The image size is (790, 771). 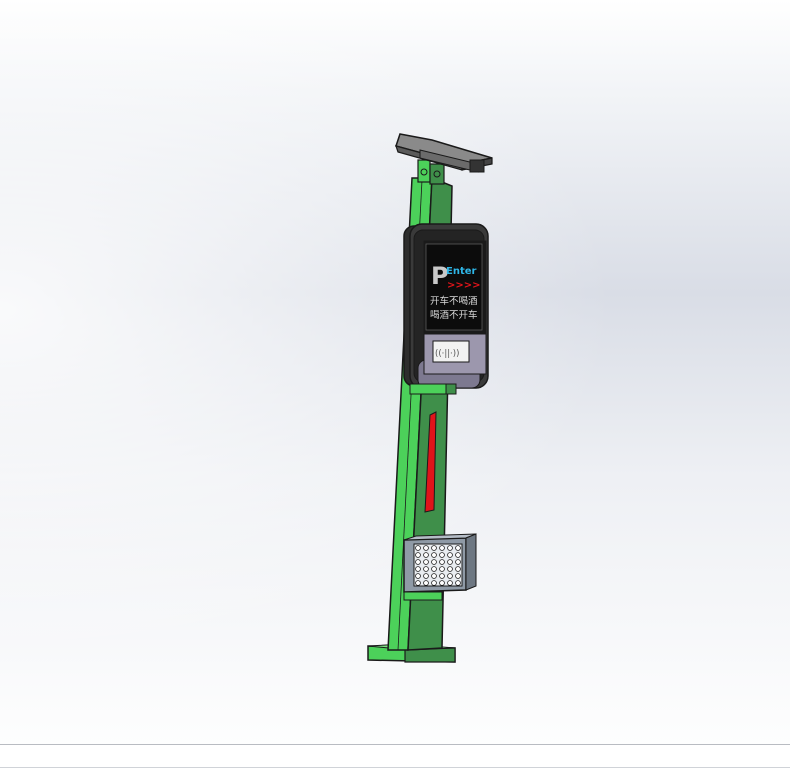 I want to click on screen-line-1: 开车不喝酒, so click(x=454, y=301).